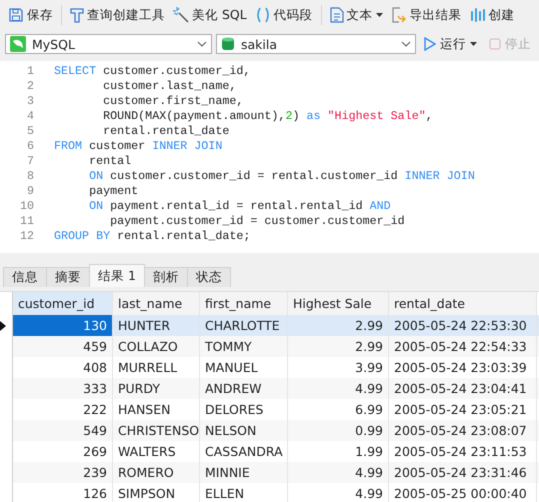  Describe the element at coordinates (478, 15) in the screenshot. I see `bar-chart-icon` at that location.